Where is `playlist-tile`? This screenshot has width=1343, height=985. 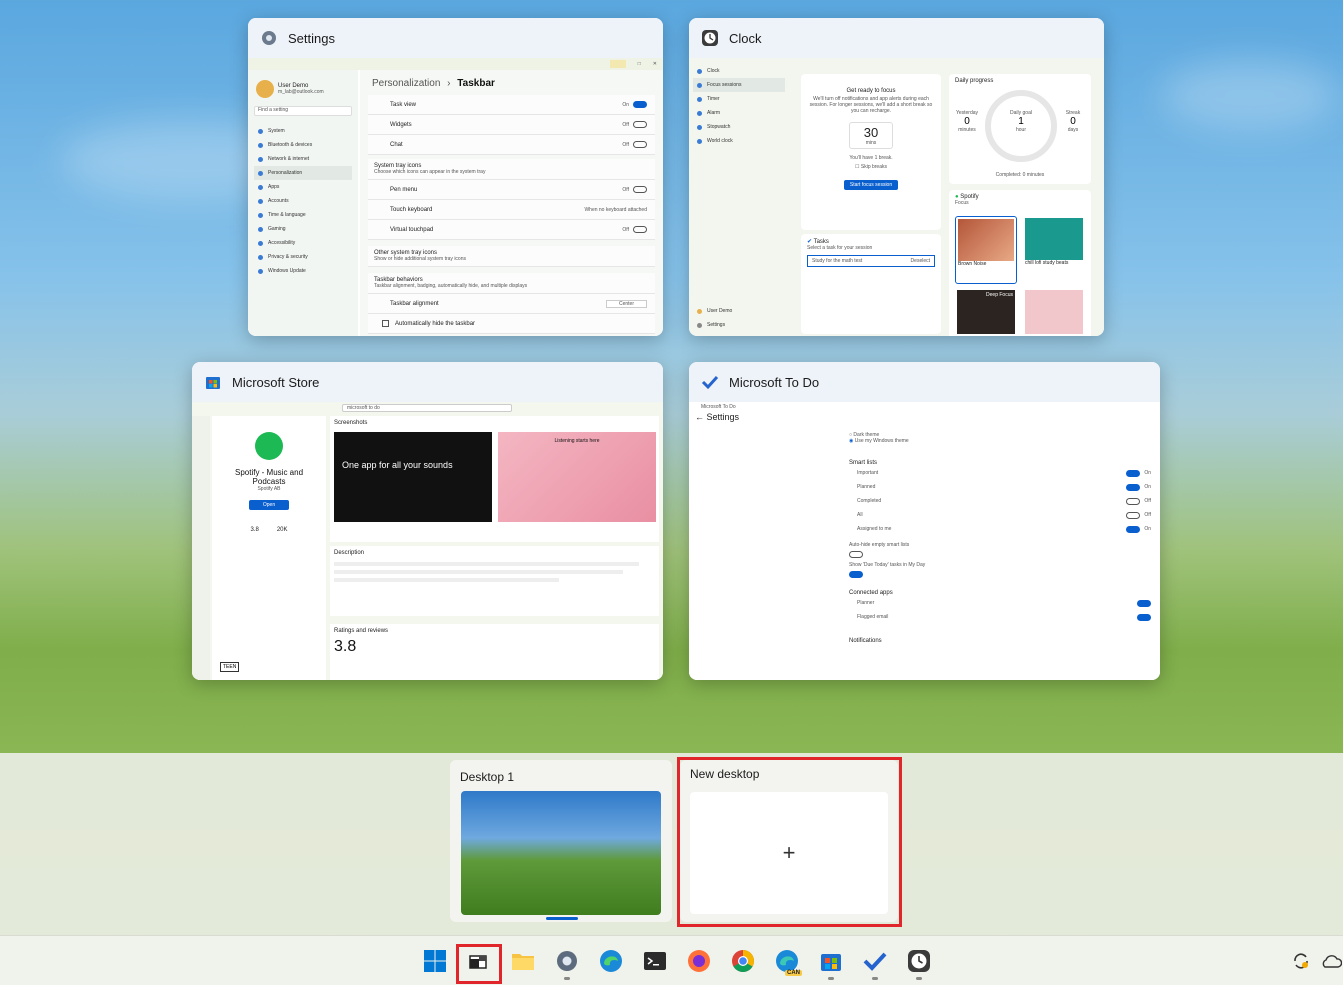 playlist-tile is located at coordinates (1054, 312).